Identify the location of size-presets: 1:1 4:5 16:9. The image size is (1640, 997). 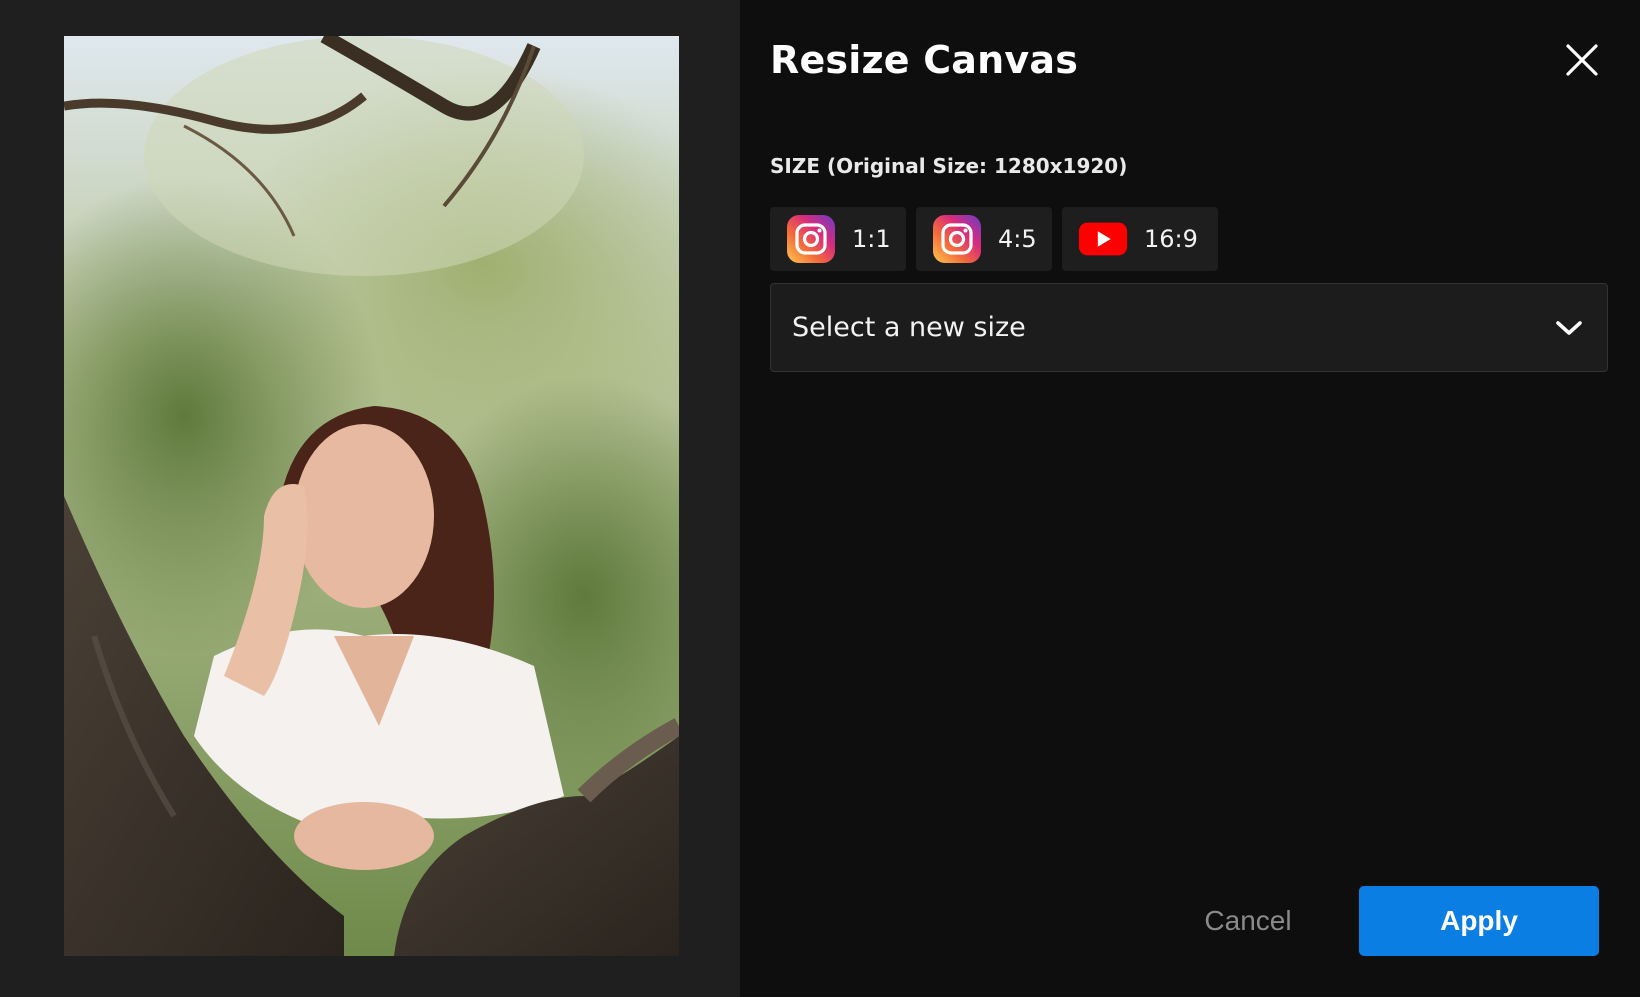
(994, 239).